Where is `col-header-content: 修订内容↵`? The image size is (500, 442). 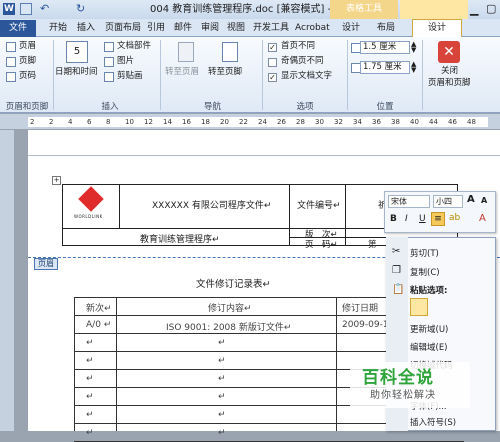 col-header-content: 修订内容↵ is located at coordinates (230, 309).